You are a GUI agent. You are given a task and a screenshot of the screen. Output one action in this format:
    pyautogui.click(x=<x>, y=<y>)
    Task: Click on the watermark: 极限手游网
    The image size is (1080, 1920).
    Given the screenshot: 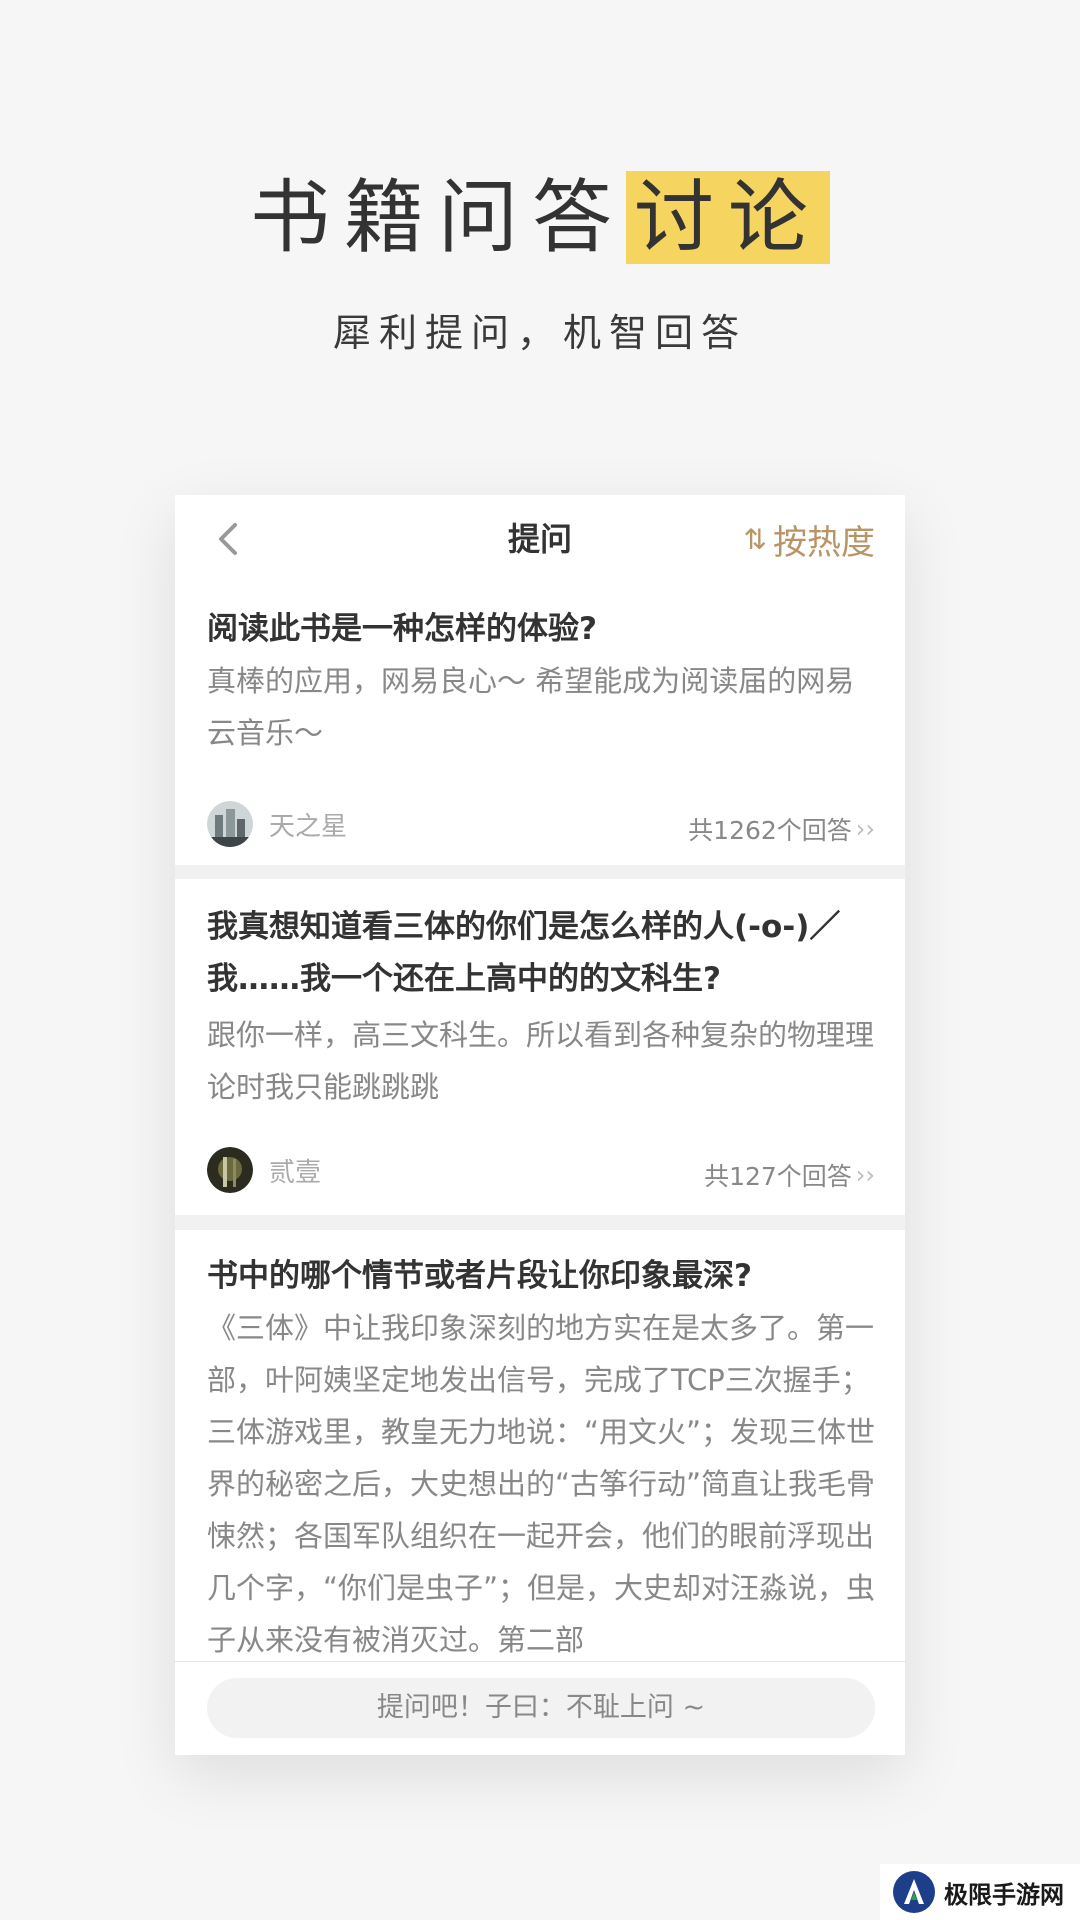 What is the action you would take?
    pyautogui.click(x=980, y=1892)
    